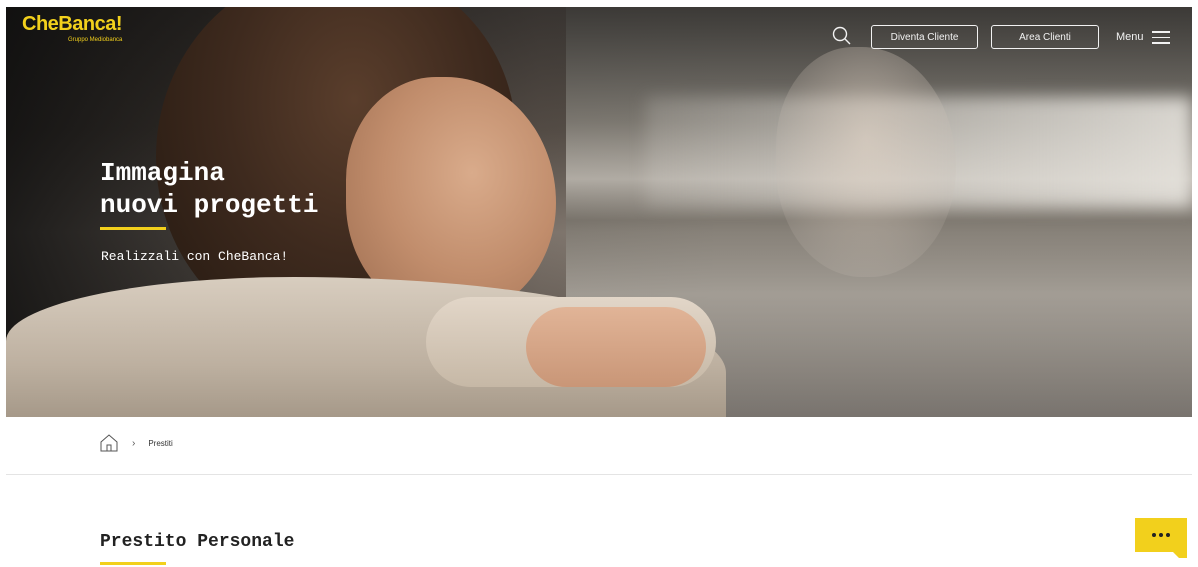 The width and height of the screenshot is (1198, 567). I want to click on breadcrumb: › Prestiti, so click(136, 443).